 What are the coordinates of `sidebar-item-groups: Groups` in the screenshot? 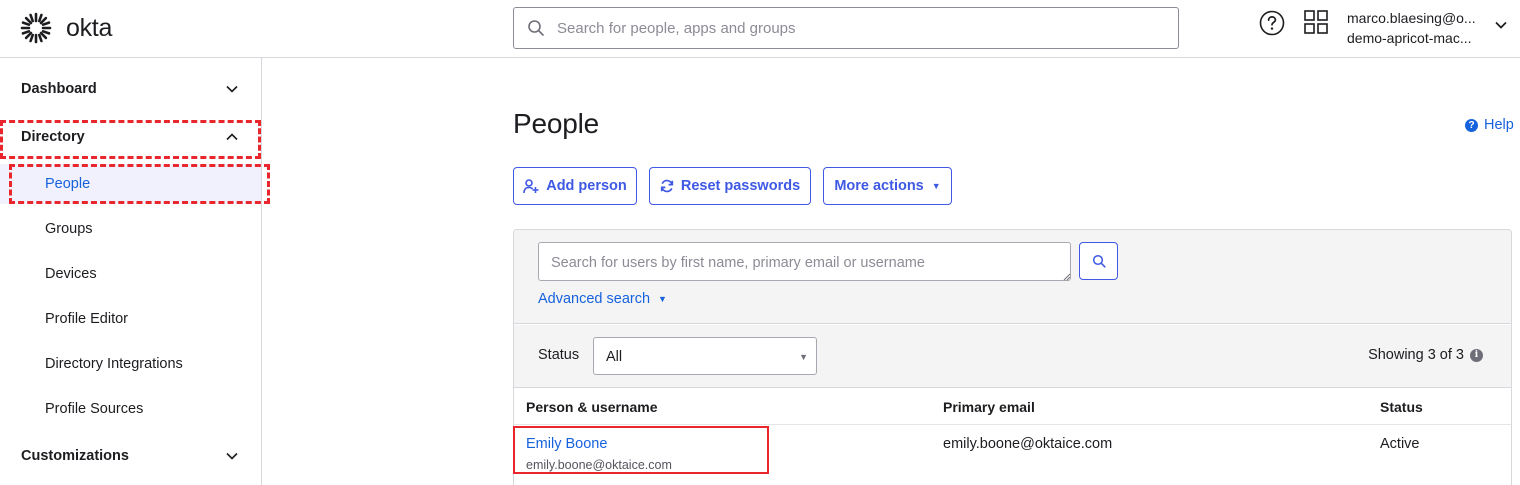 It's located at (130, 229).